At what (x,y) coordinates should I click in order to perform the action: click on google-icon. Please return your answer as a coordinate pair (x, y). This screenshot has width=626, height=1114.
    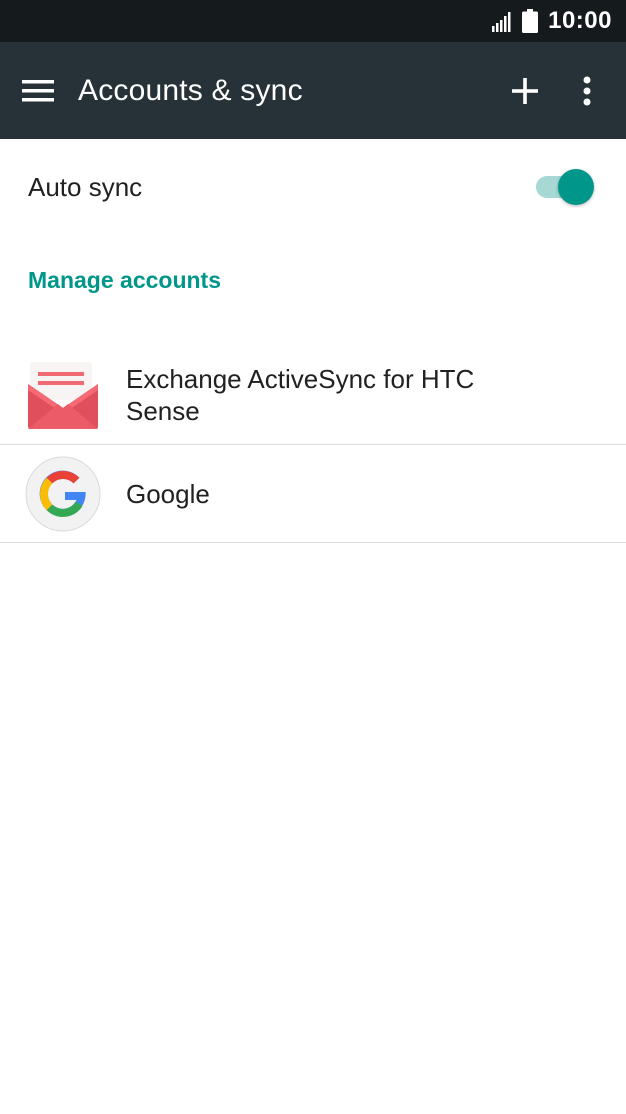
    Looking at the image, I should click on (63, 493).